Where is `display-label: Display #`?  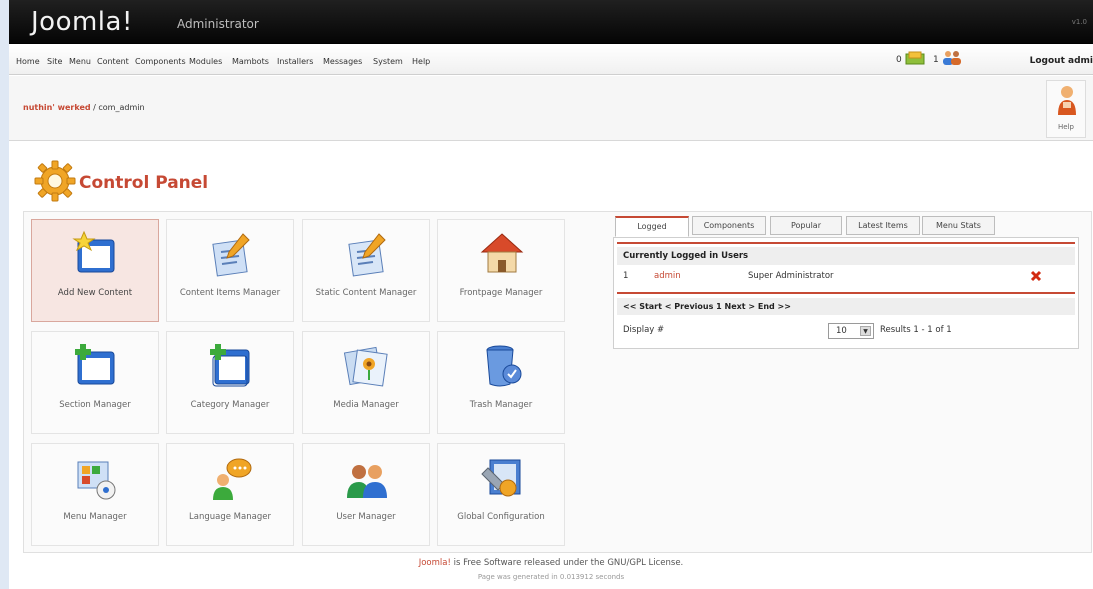 display-label: Display # is located at coordinates (644, 330).